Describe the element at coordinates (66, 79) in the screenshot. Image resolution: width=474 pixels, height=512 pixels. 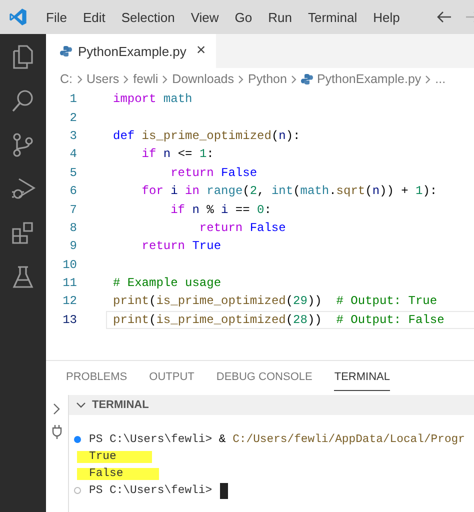
I see `breadcrumb-item: C:` at that location.